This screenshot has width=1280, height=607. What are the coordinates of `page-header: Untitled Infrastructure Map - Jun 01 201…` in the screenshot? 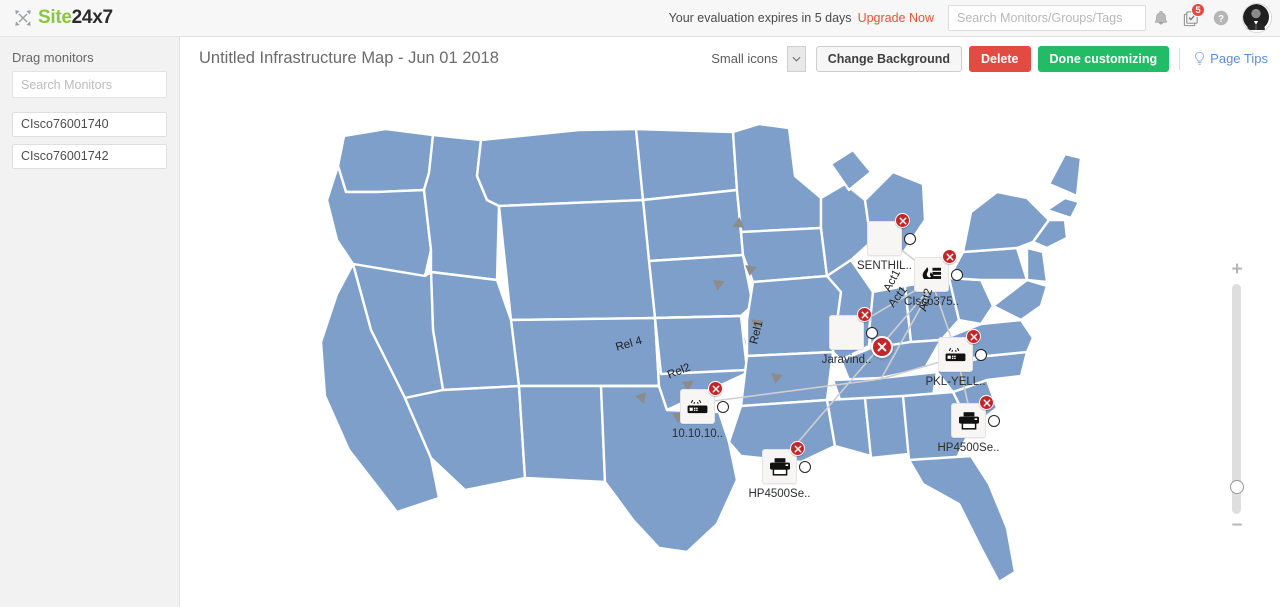 It's located at (730, 58).